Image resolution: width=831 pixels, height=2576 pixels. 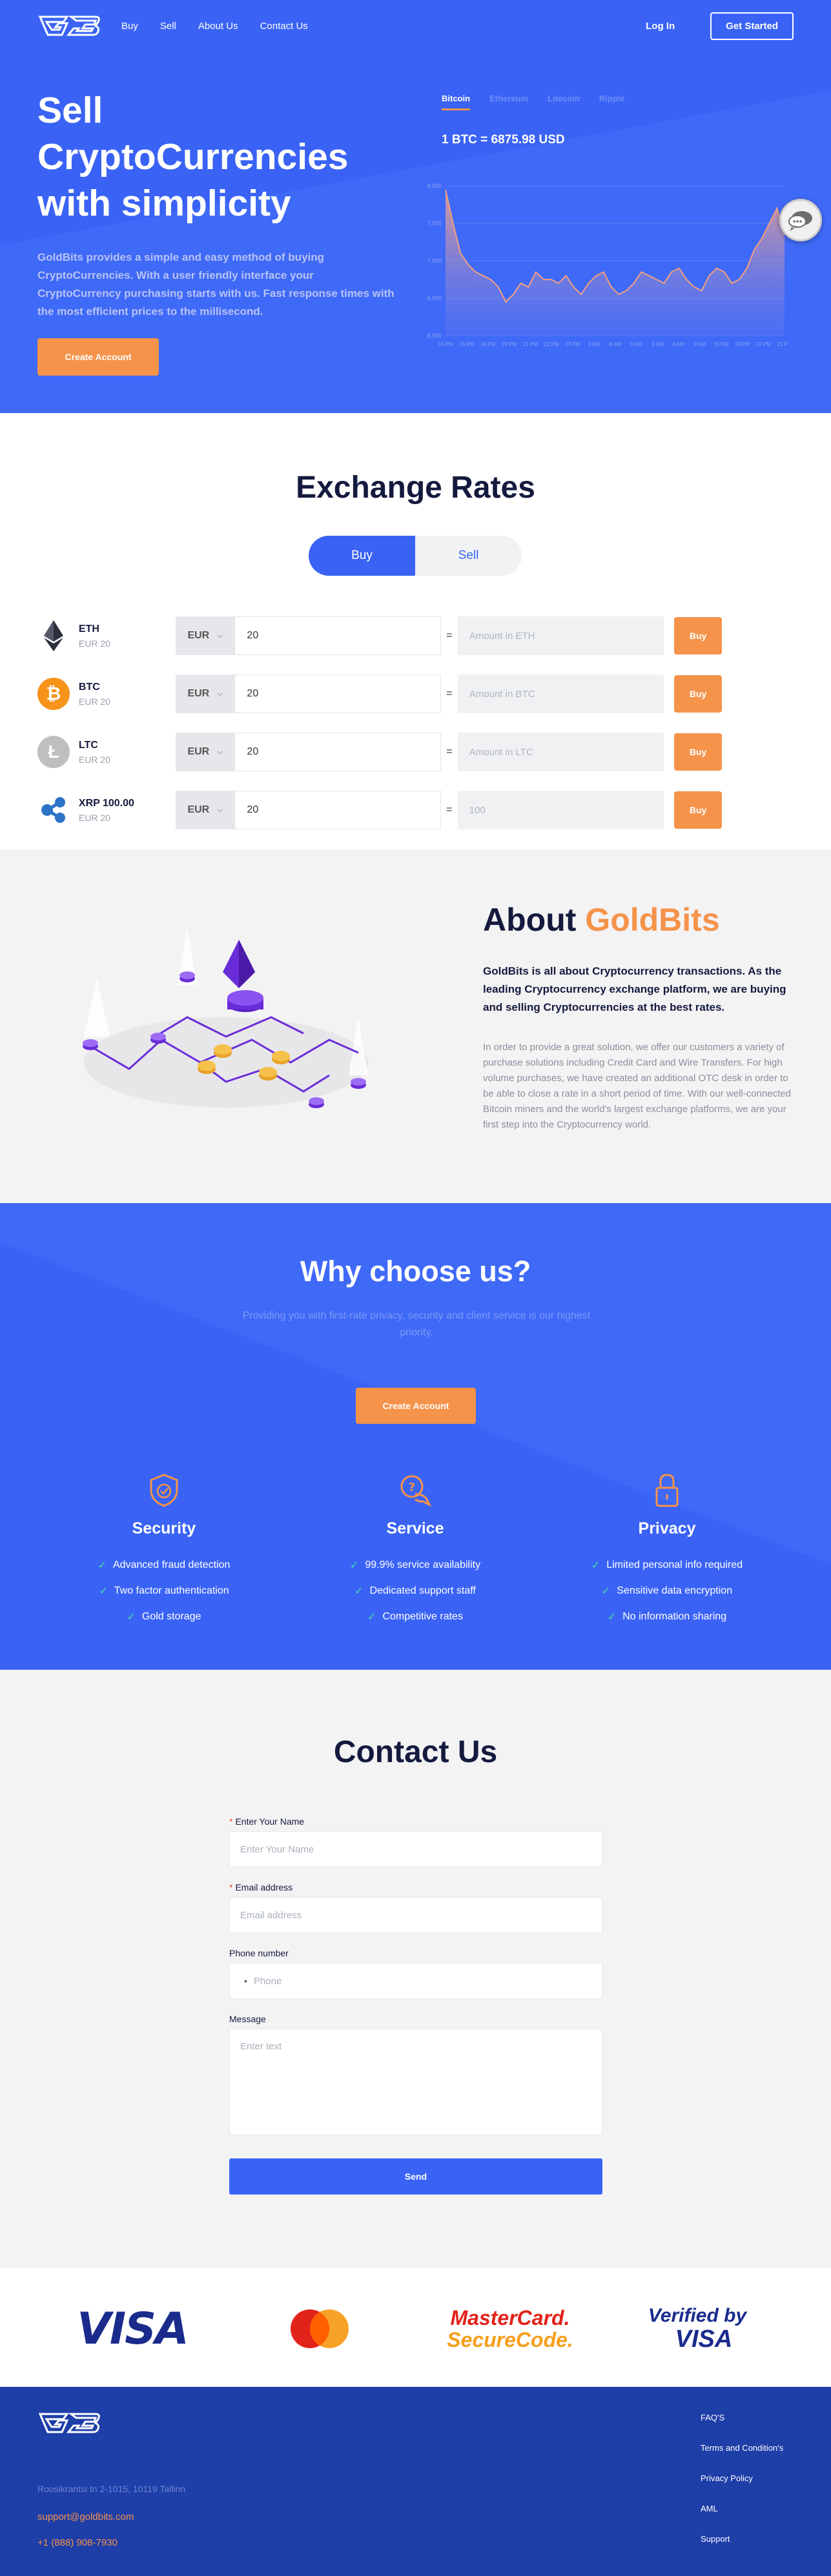 I want to click on coin-label: ETH EUR 20, so click(x=127, y=636).